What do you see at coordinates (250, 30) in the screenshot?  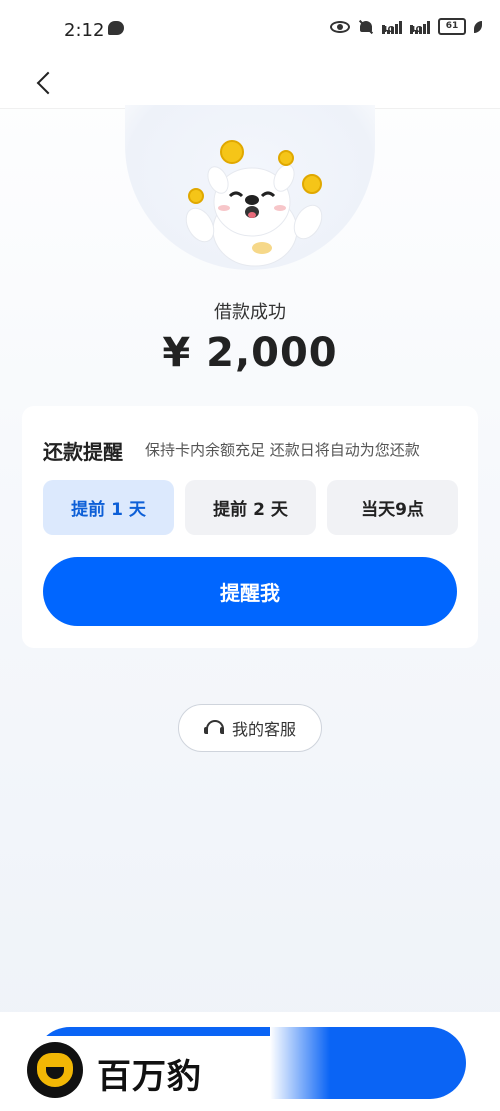 I see `status-bar: 2:12 4G 4G 61` at bounding box center [250, 30].